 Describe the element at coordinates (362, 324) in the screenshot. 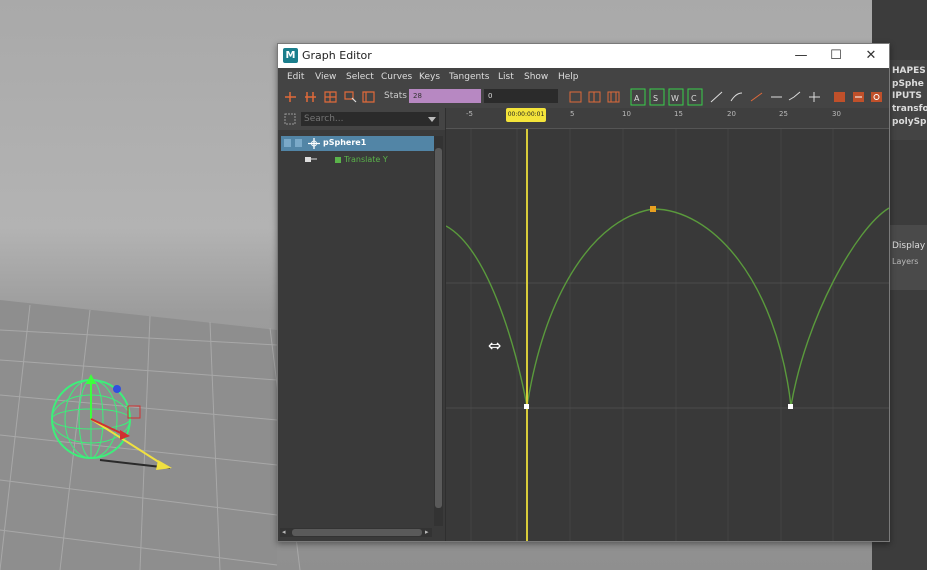

I see `outliner-panel: pSphere1 Translate Y ◂ ▸` at that location.